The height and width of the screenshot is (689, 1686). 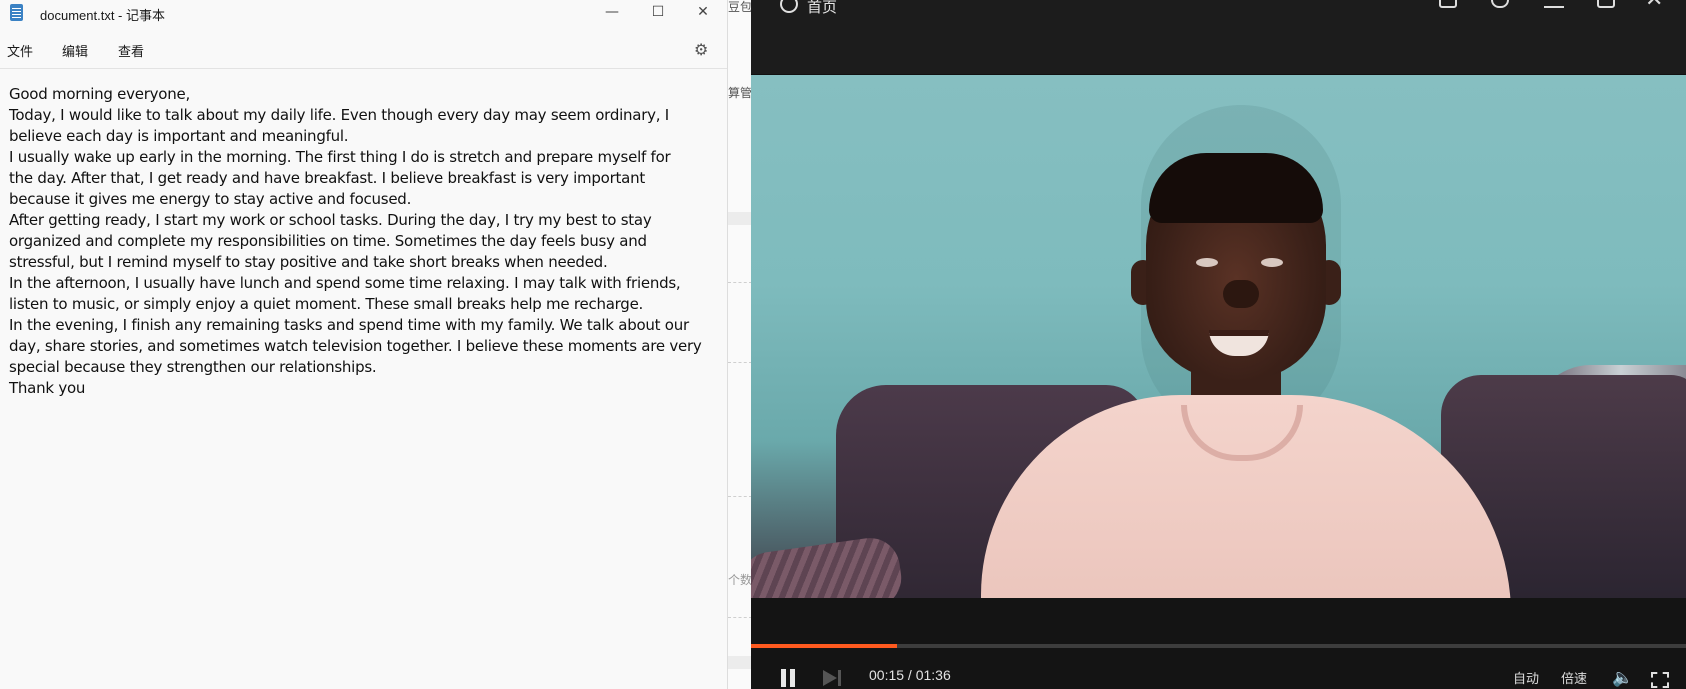 I want to click on minimize-icon, so click(x=1554, y=7).